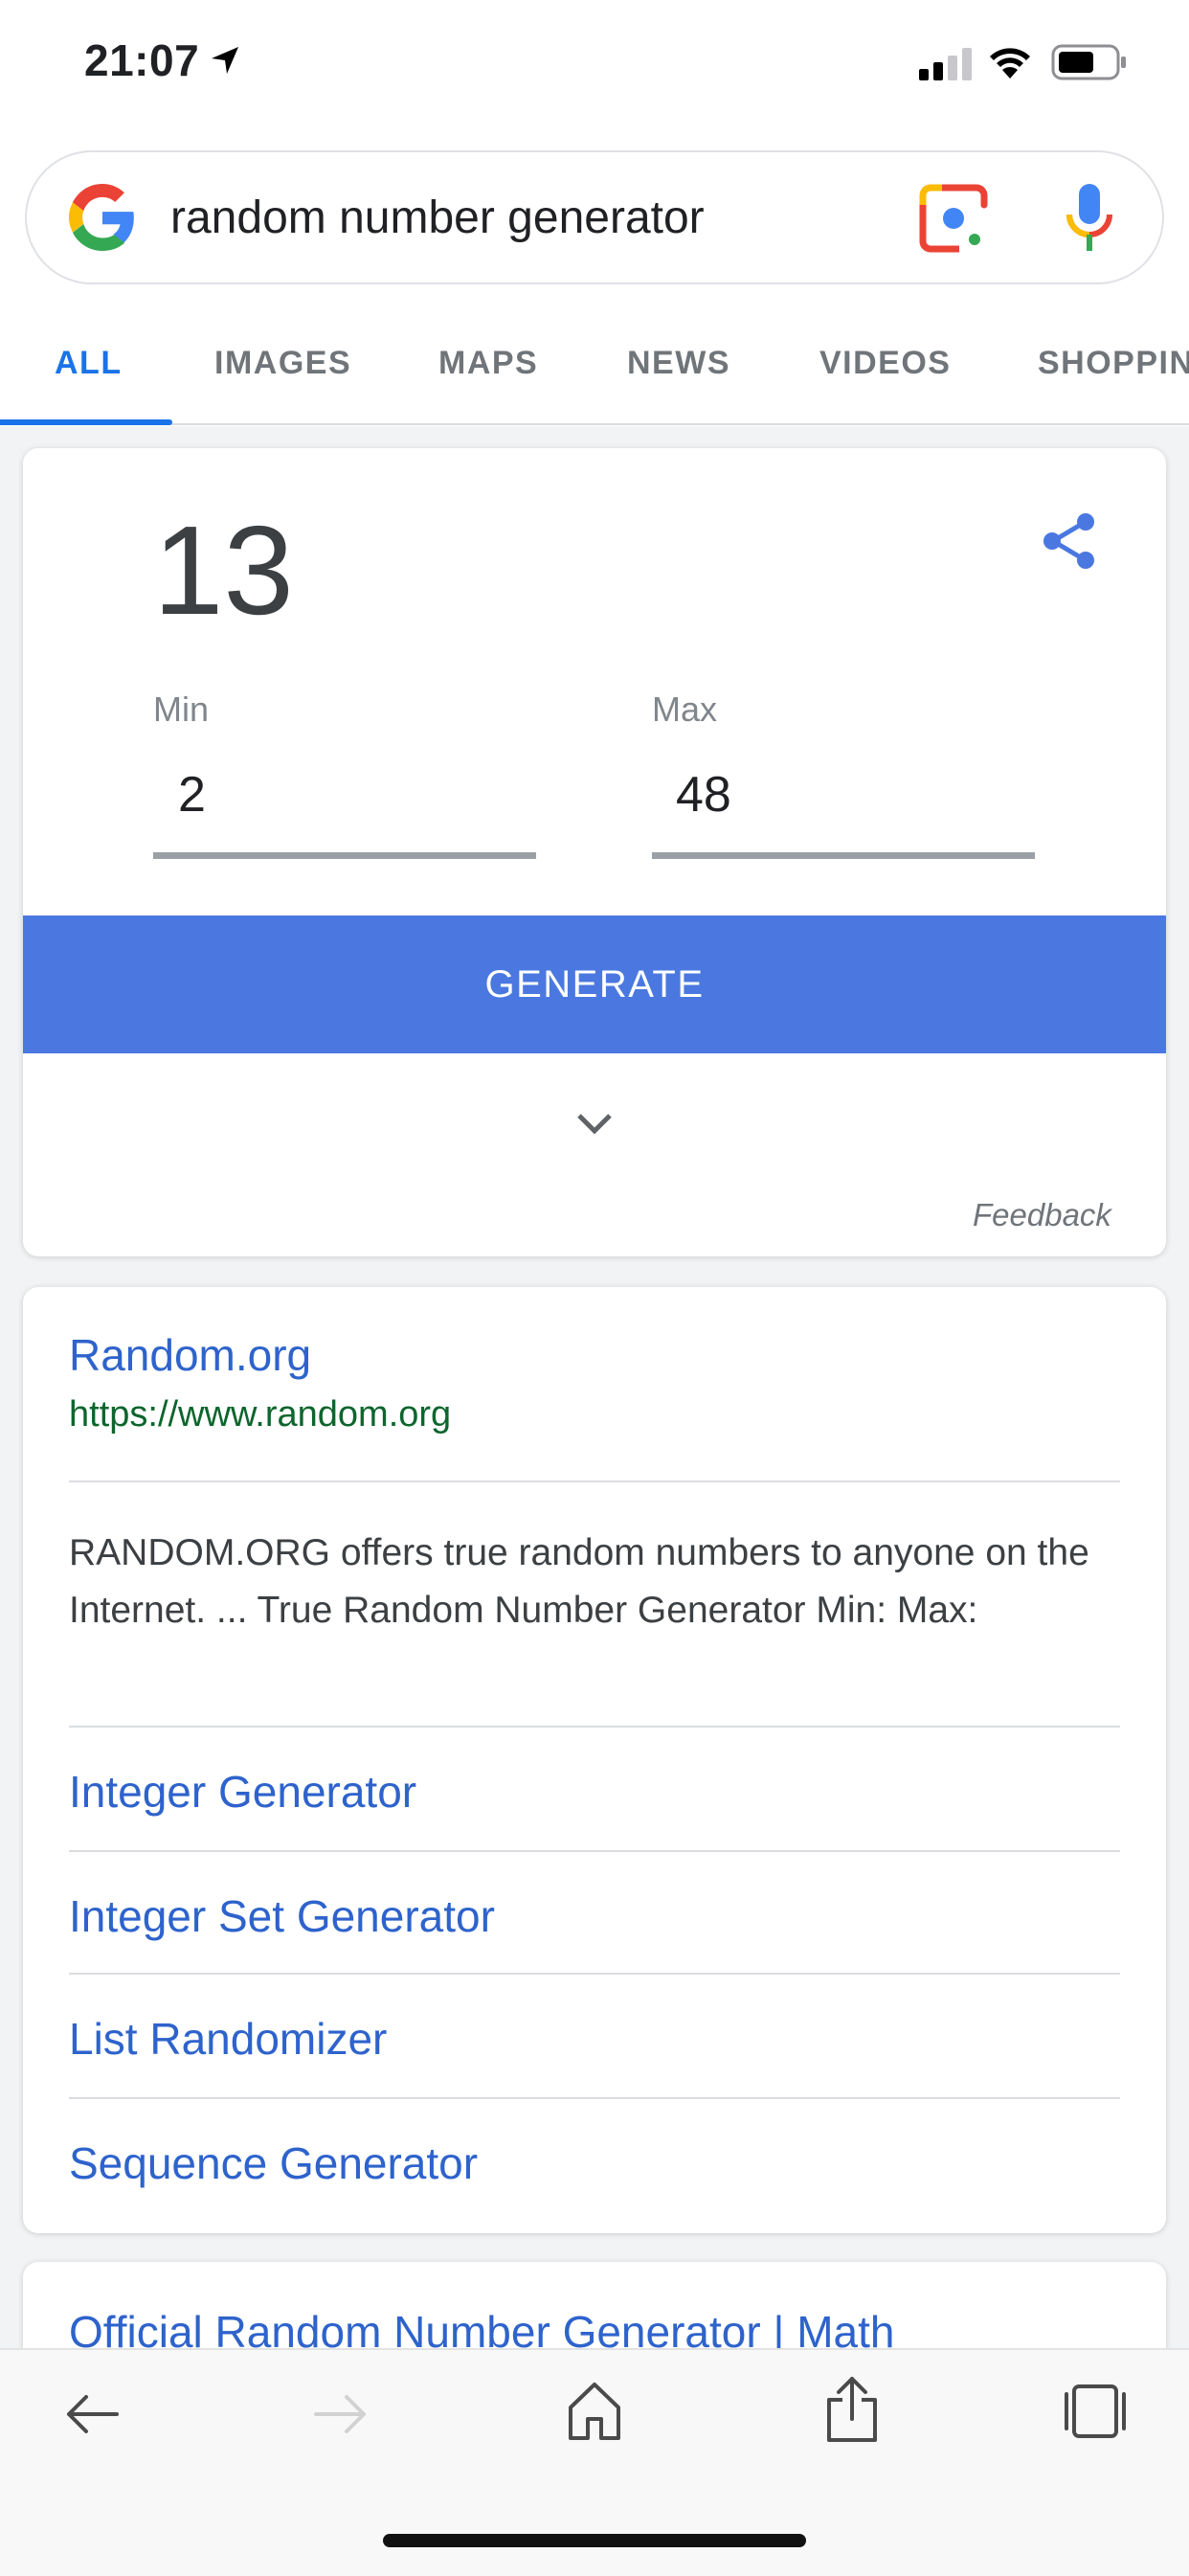  What do you see at coordinates (945, 64) in the screenshot?
I see `cellular-signal-icon` at bounding box center [945, 64].